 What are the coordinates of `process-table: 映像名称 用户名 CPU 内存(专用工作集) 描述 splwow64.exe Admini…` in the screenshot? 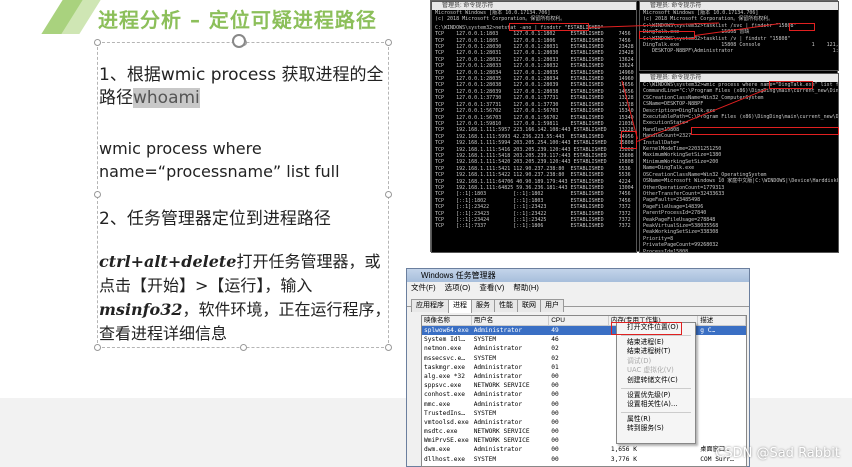 It's located at (584, 391).